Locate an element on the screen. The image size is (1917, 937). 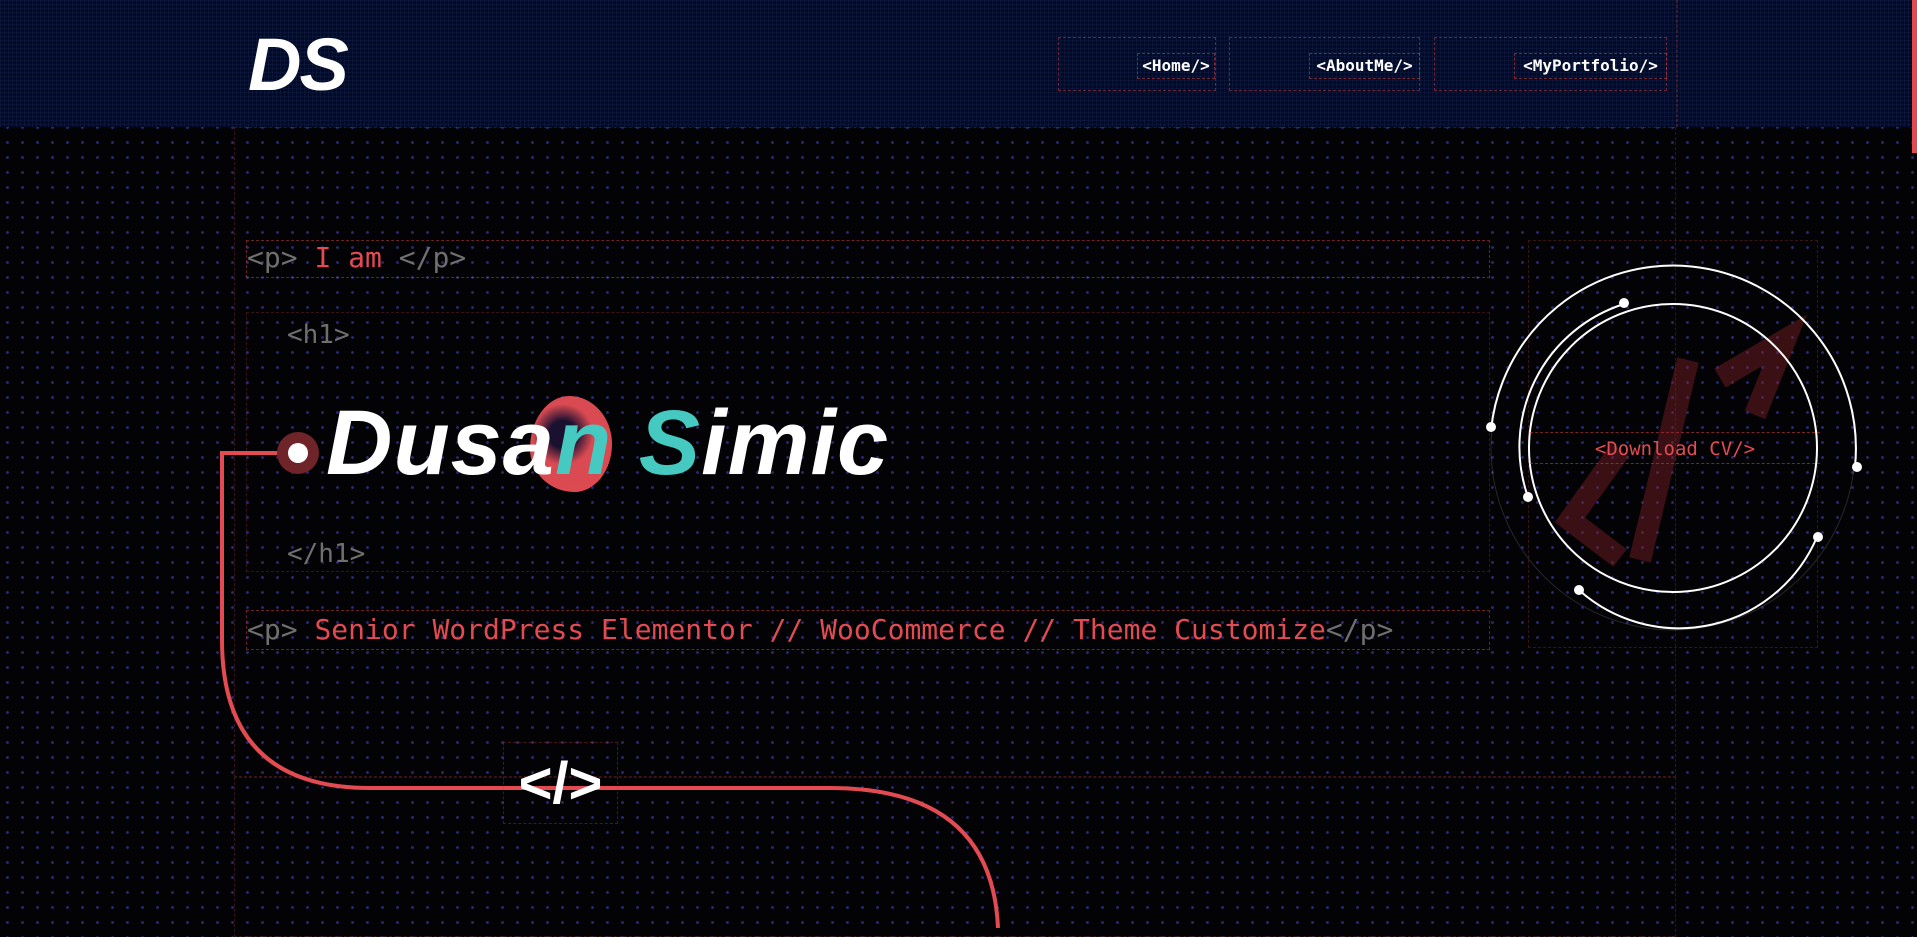
code-symbol-icon: </> is located at coordinates (560, 783).